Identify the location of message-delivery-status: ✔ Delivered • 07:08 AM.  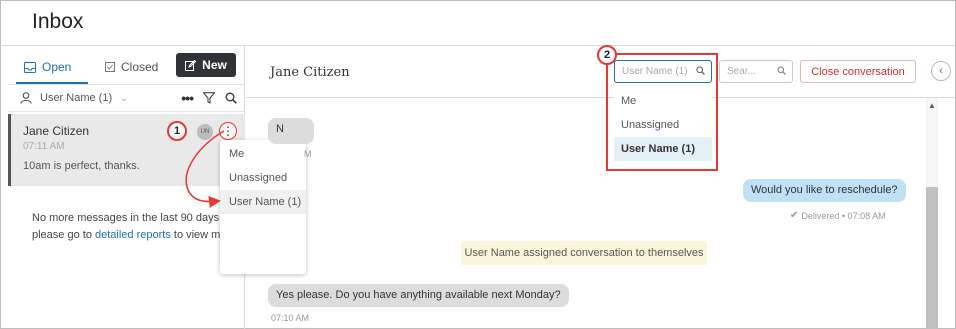
(838, 215).